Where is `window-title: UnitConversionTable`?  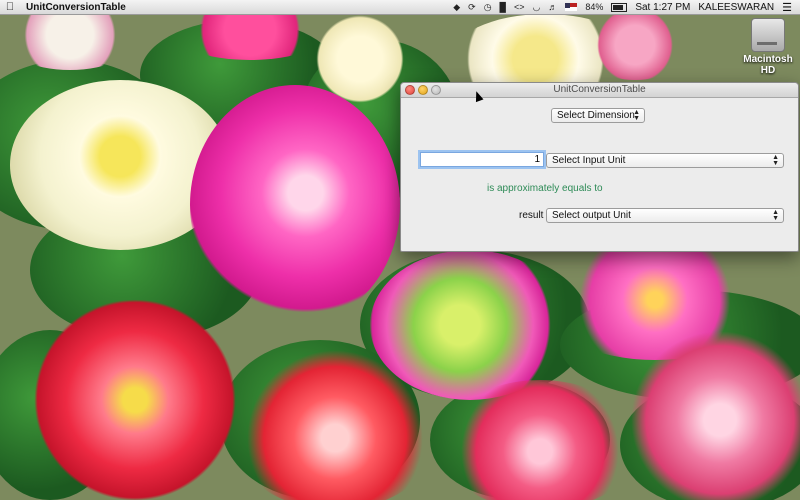
window-title: UnitConversionTable is located at coordinates (599, 89).